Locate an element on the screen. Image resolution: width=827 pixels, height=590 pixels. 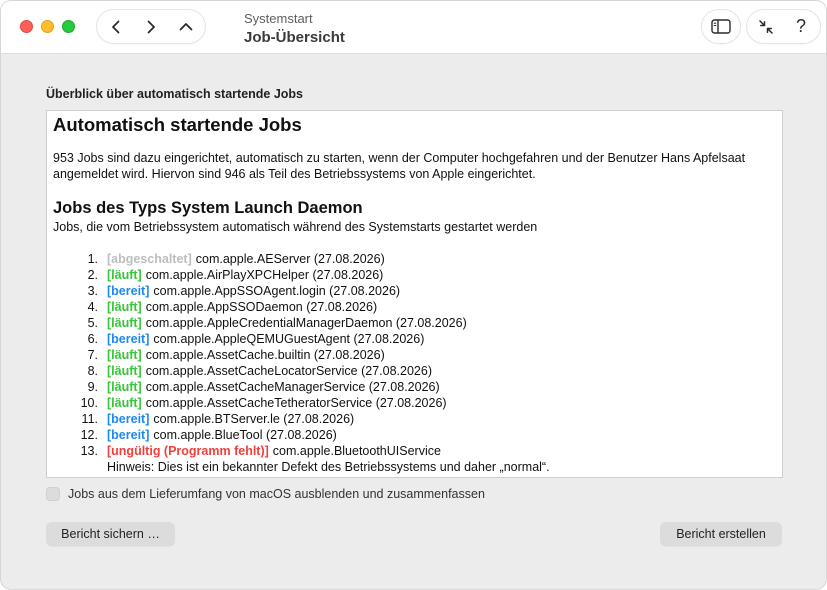
job-number: 10. is located at coordinates (89, 403).